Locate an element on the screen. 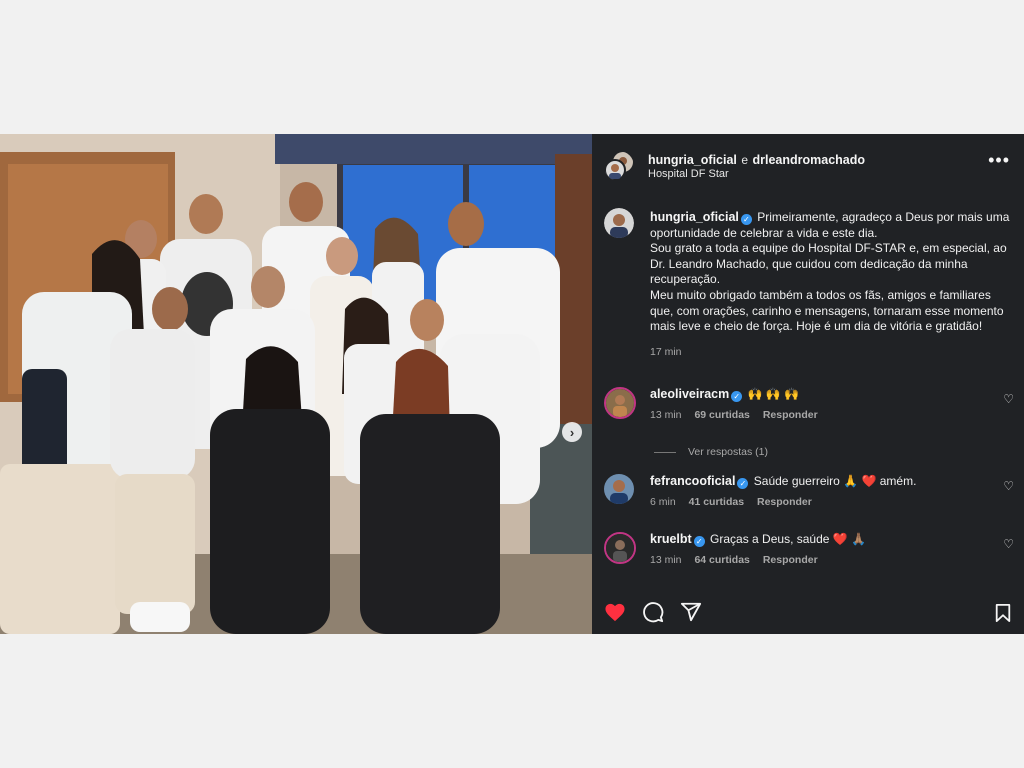 Image resolution: width=1024 pixels, height=768 pixels. bookmark-icon is located at coordinates (1003, 615).